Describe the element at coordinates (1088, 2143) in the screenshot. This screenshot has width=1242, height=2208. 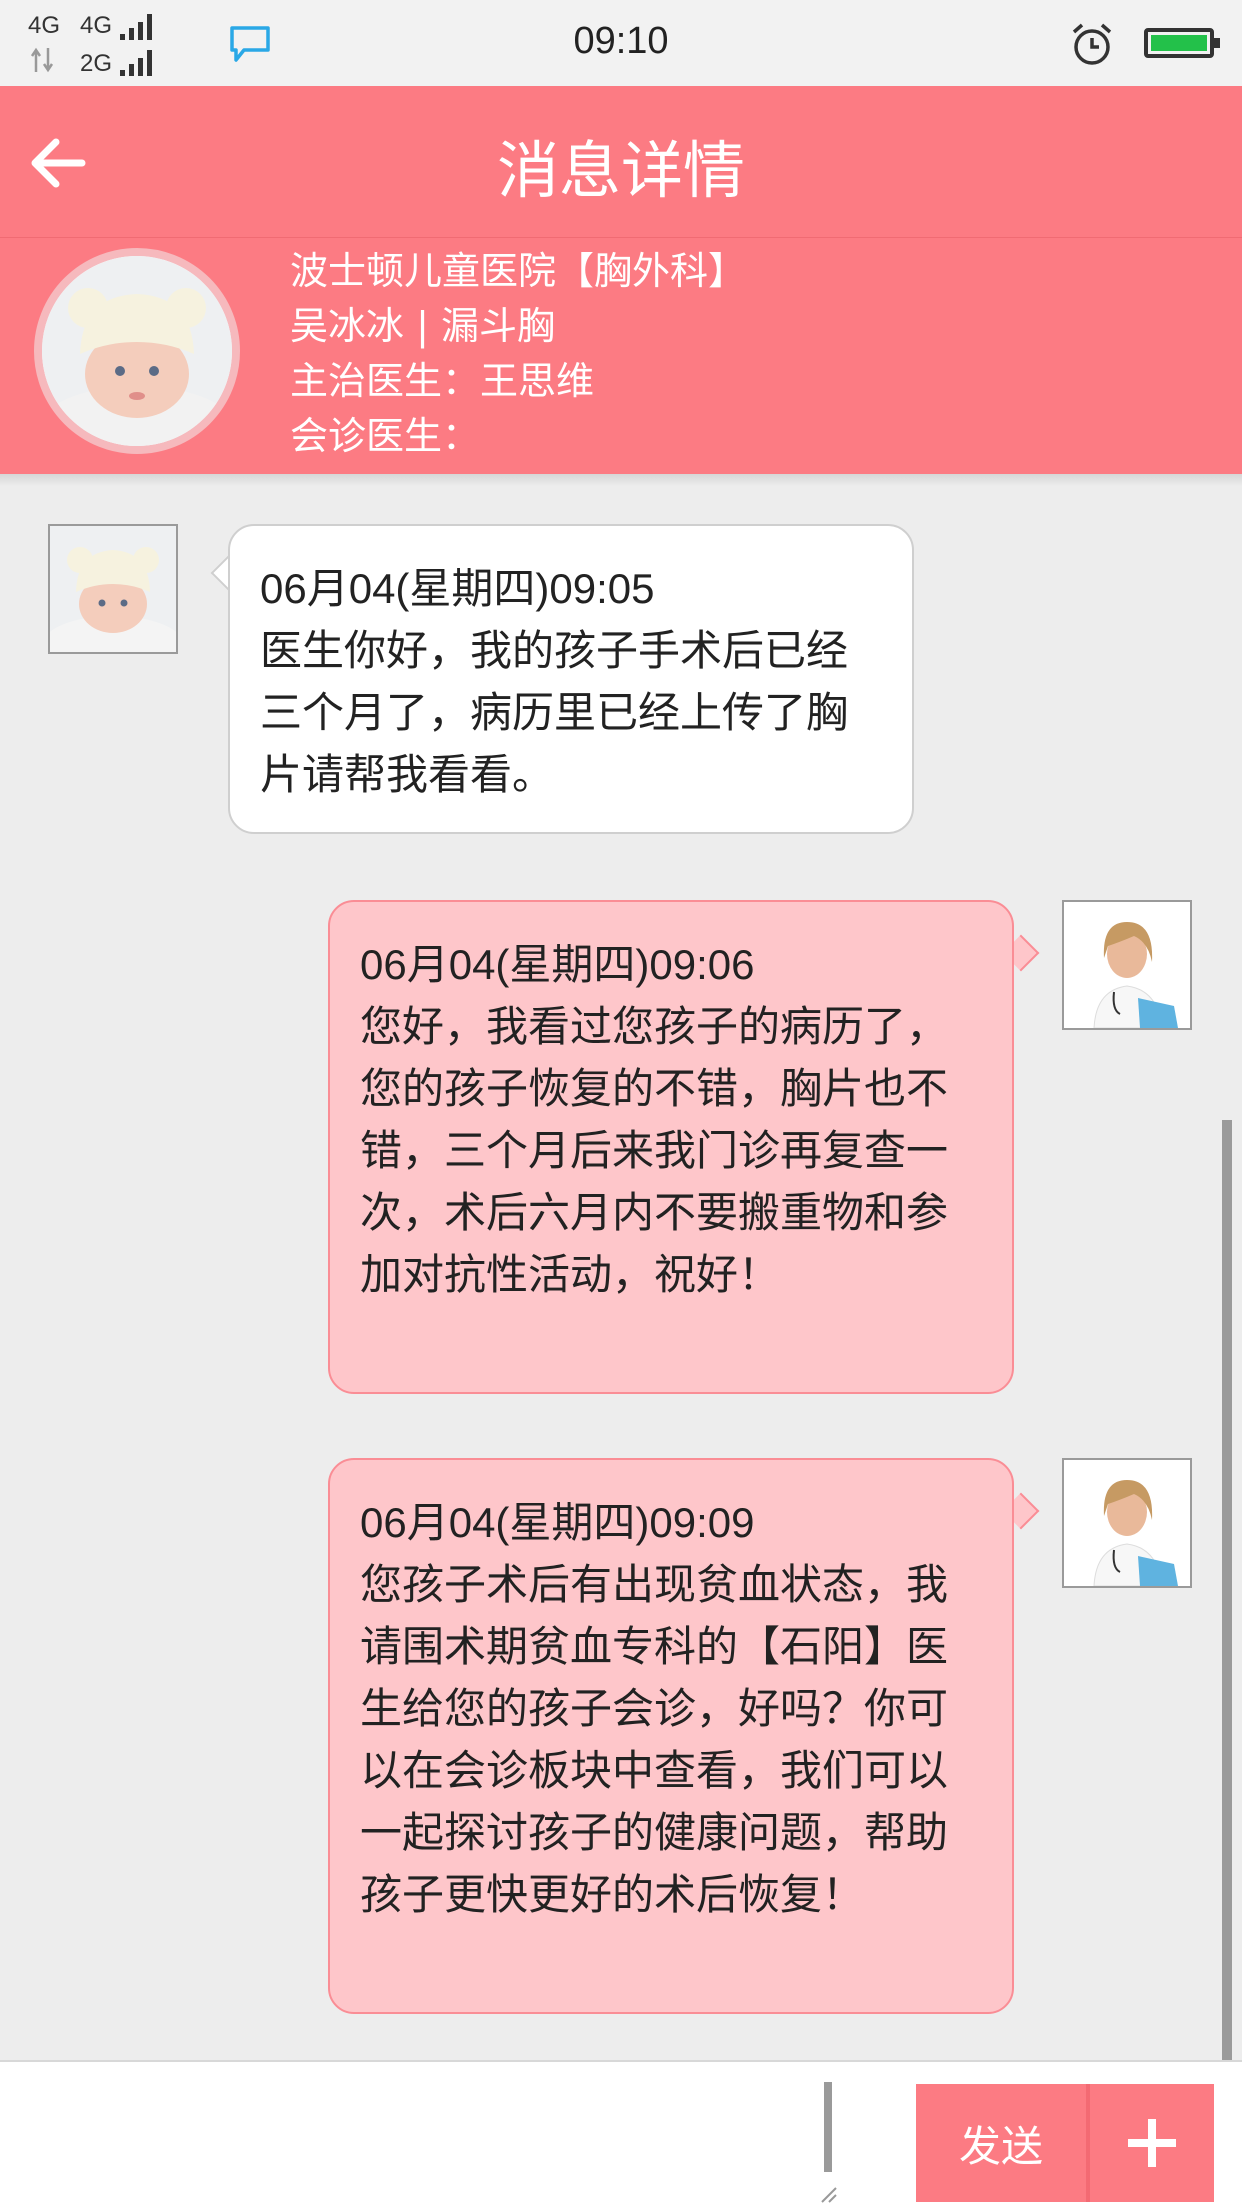
I see `button-divider` at that location.